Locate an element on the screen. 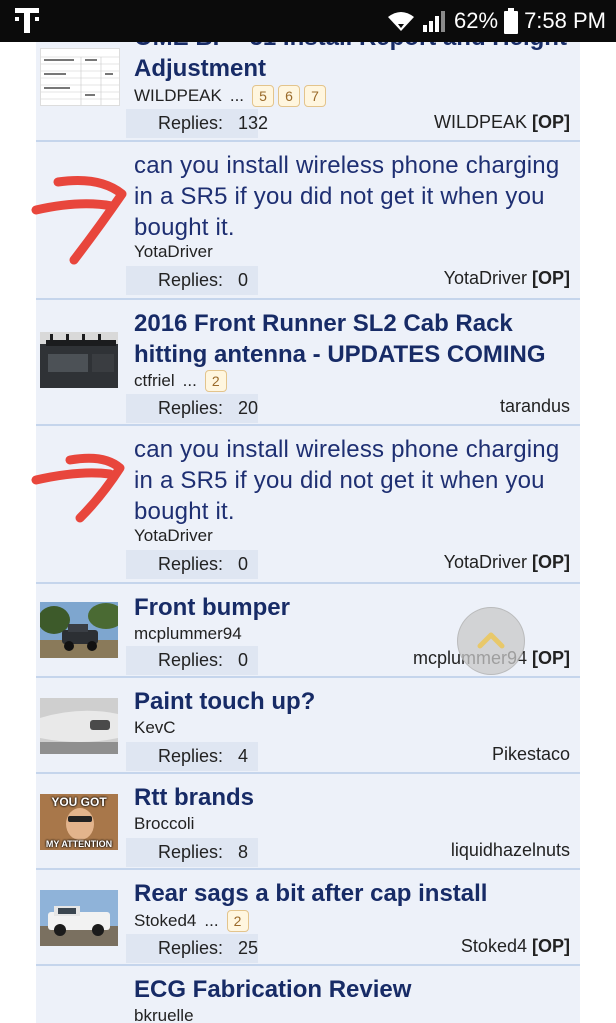 The height and width of the screenshot is (1023, 616). thread-meta: ctfriel ... 2 is located at coordinates (180, 381).